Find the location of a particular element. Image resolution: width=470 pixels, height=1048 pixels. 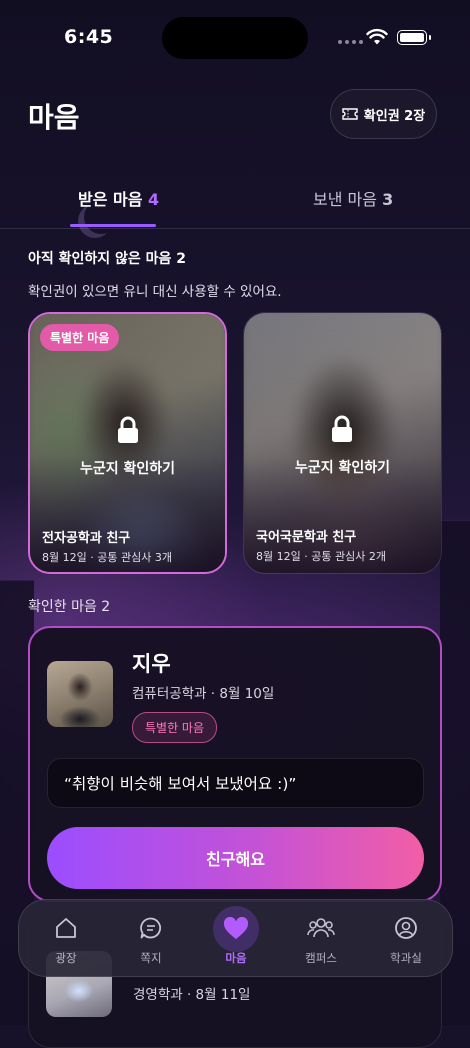

befriend-button: 친구해요 is located at coordinates (235, 858).